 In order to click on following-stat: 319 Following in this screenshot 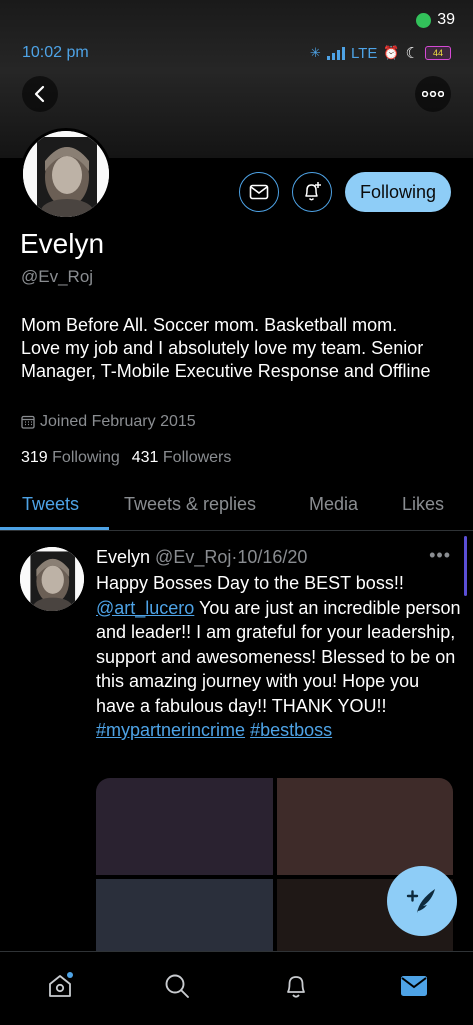, I will do `click(70, 458)`.